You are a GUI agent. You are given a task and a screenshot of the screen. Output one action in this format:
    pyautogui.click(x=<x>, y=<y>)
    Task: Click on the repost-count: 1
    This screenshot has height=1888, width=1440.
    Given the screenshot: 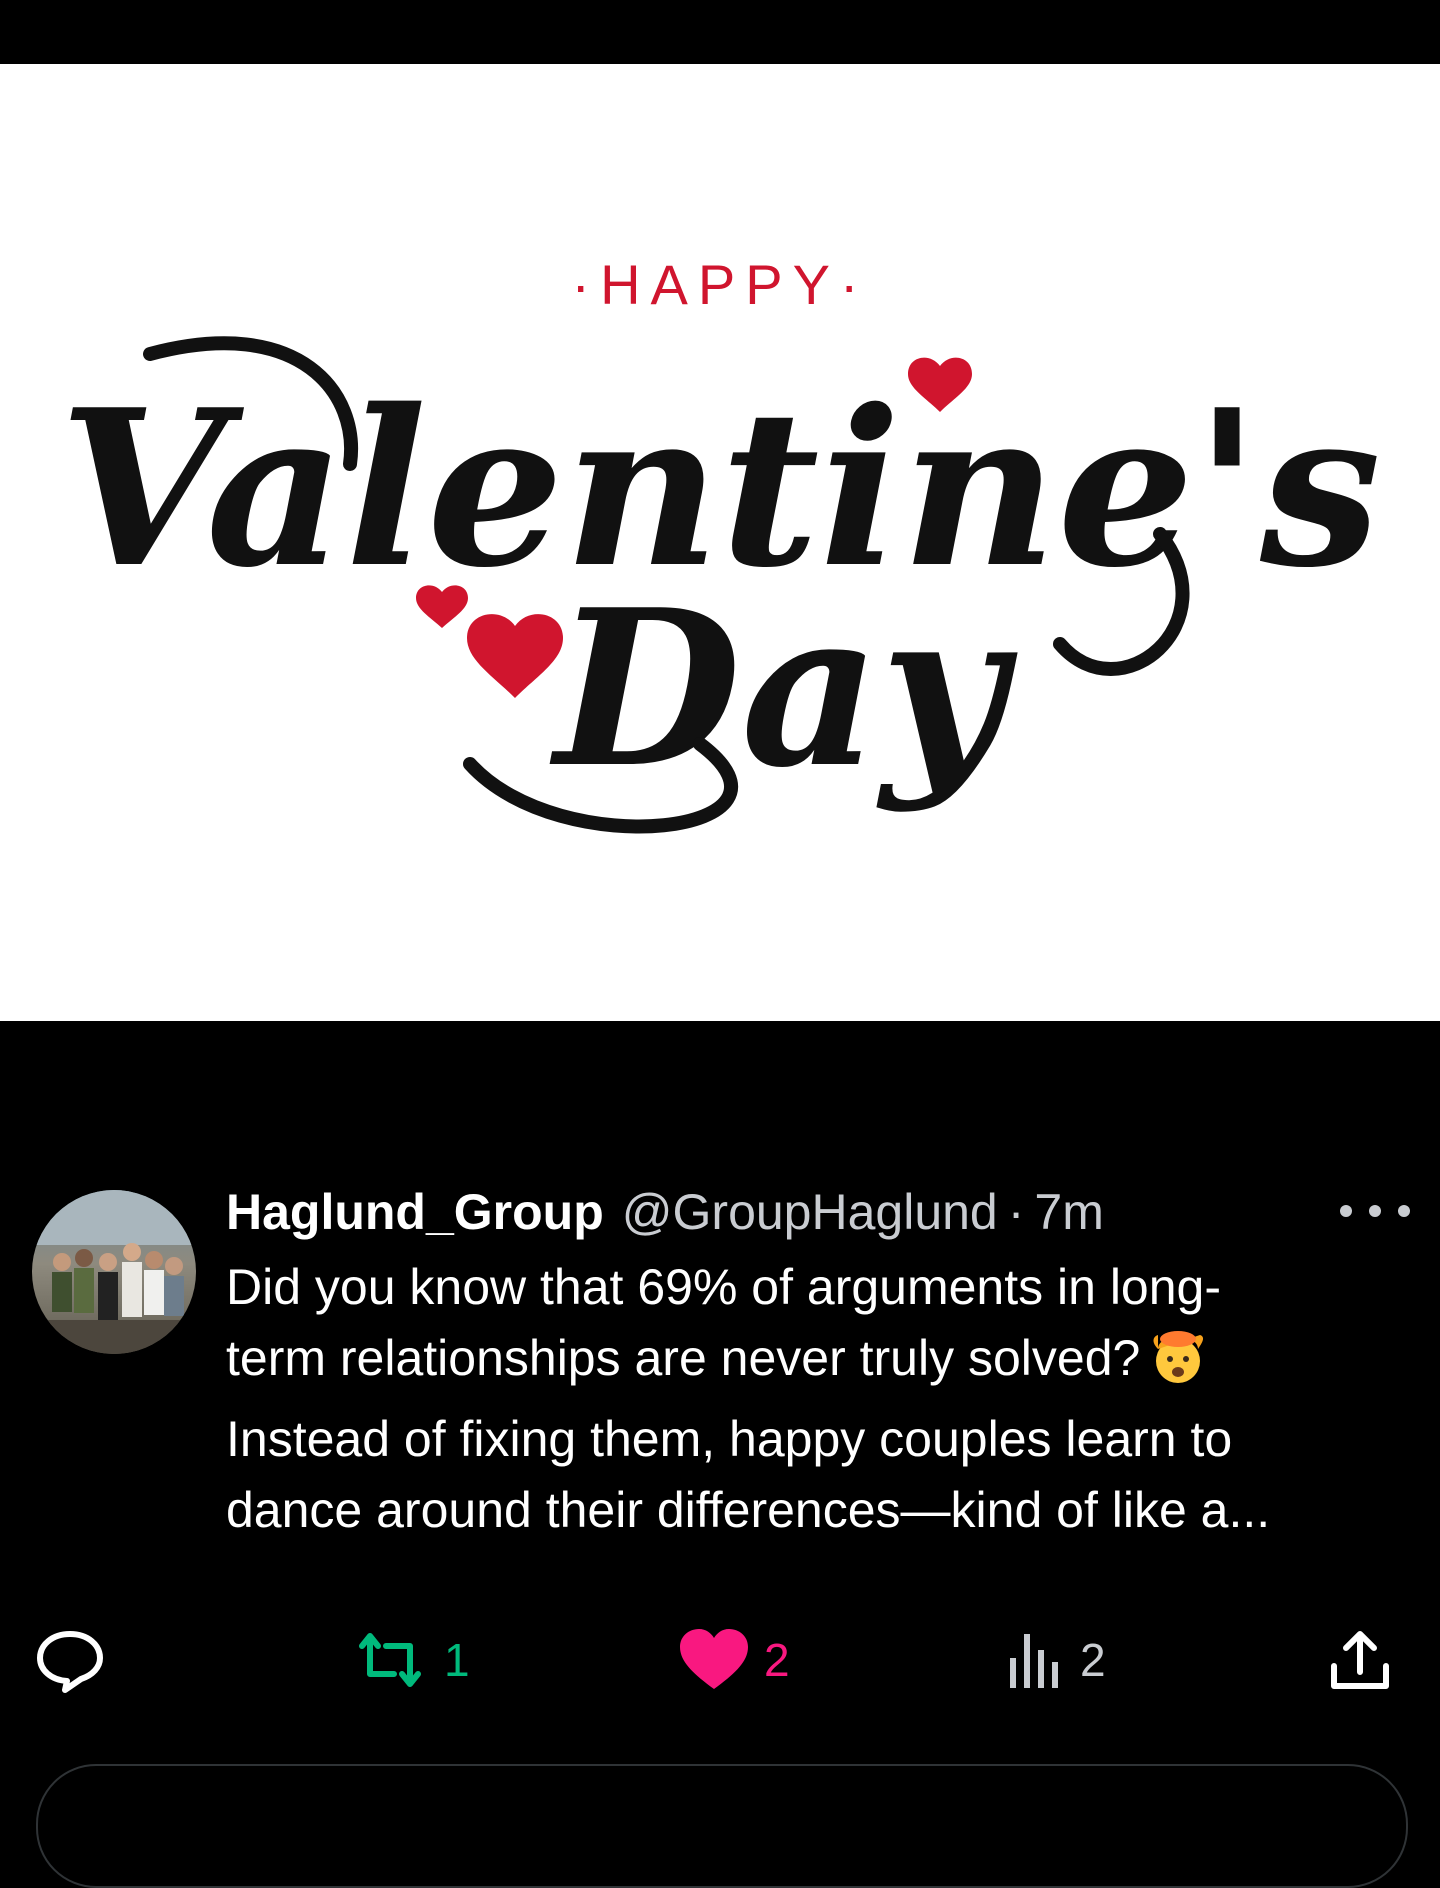 What is the action you would take?
    pyautogui.click(x=457, y=1660)
    